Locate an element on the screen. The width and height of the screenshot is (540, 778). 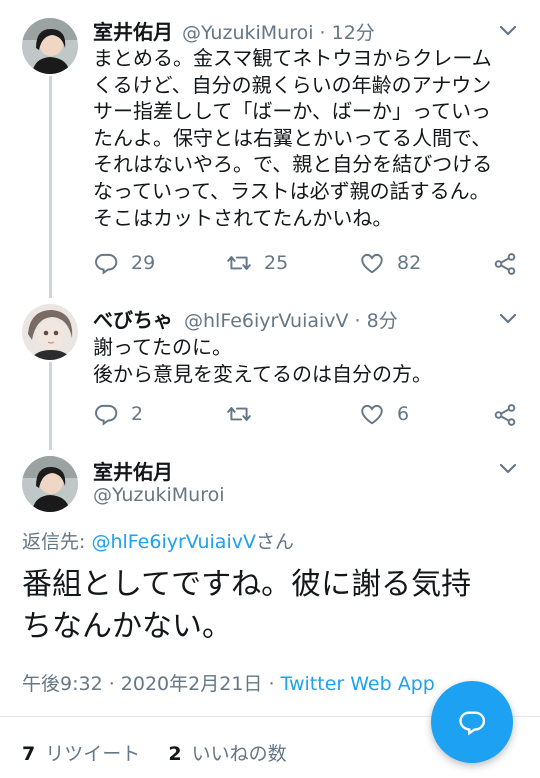
retweet-count: 25 is located at coordinates (276, 263).